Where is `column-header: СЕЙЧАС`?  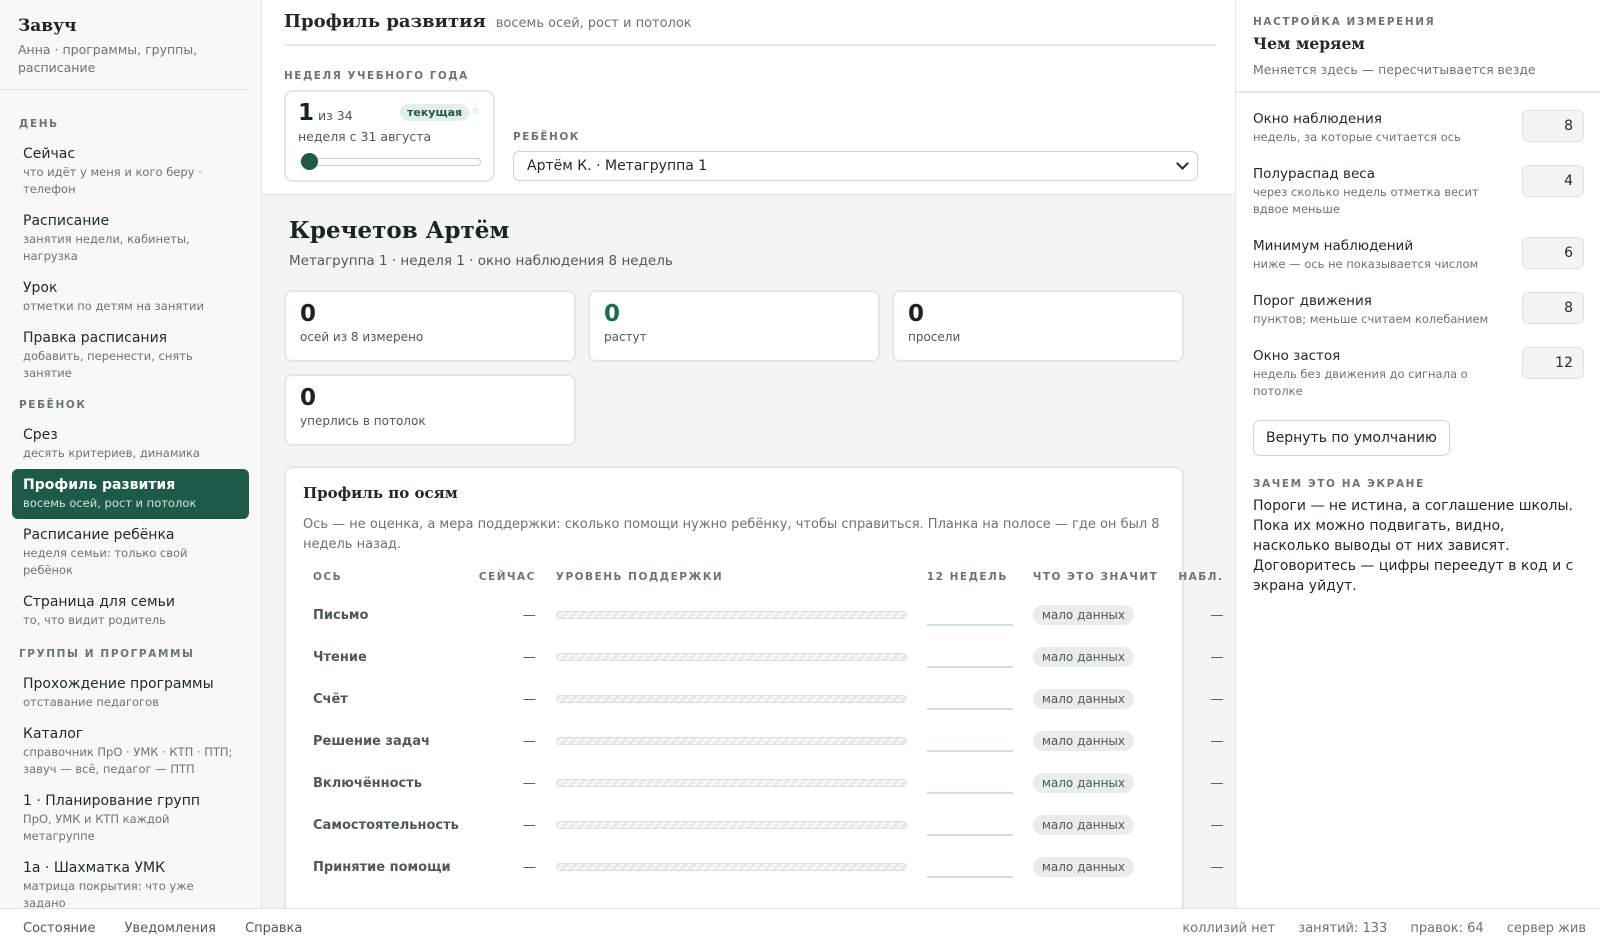 column-header: СЕЙЧАС is located at coordinates (507, 577).